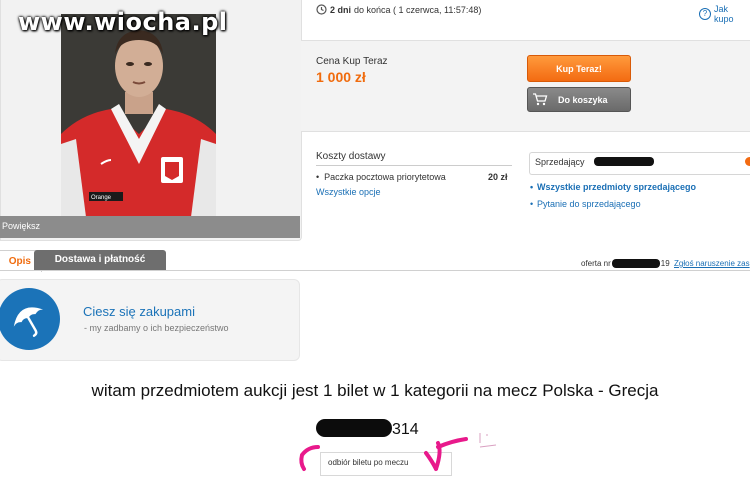 The height and width of the screenshot is (477, 750). I want to click on offer-prefix: oferta nr, so click(596, 263).